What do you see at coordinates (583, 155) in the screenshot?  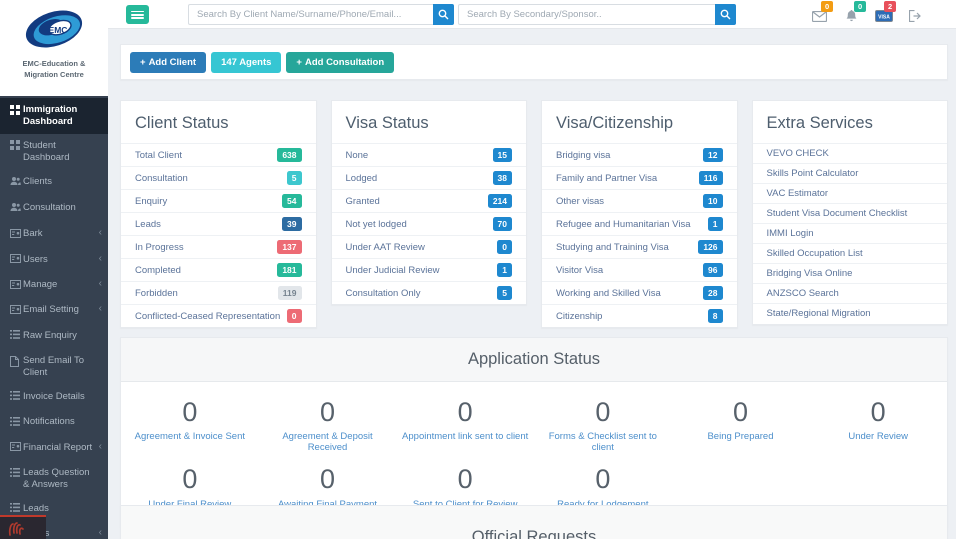 I see `row-label: Bridging visa` at bounding box center [583, 155].